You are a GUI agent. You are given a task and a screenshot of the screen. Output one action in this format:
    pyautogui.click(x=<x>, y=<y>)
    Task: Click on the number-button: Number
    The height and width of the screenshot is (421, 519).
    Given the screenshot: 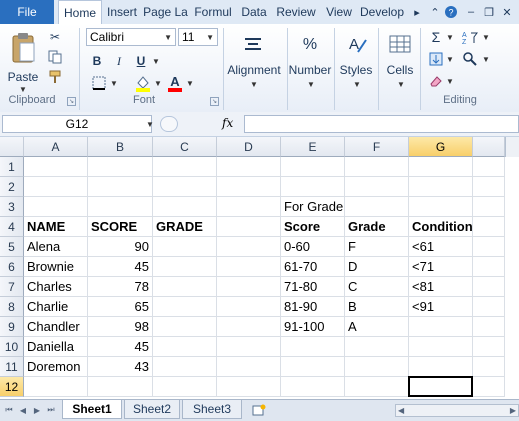 What is the action you would take?
    pyautogui.click(x=310, y=70)
    